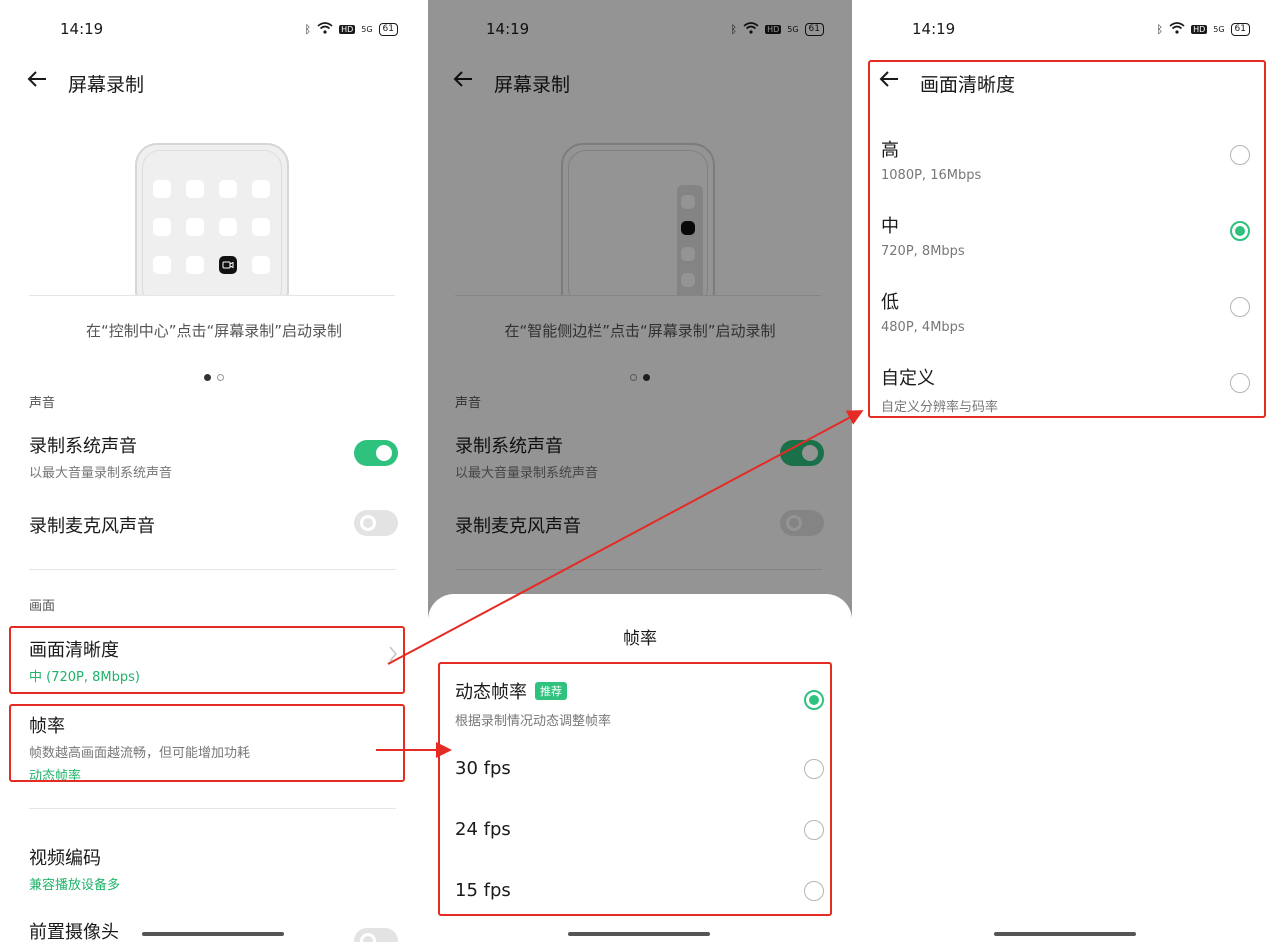  What do you see at coordinates (483, 890) in the screenshot?
I see `option-title: 15 fps` at bounding box center [483, 890].